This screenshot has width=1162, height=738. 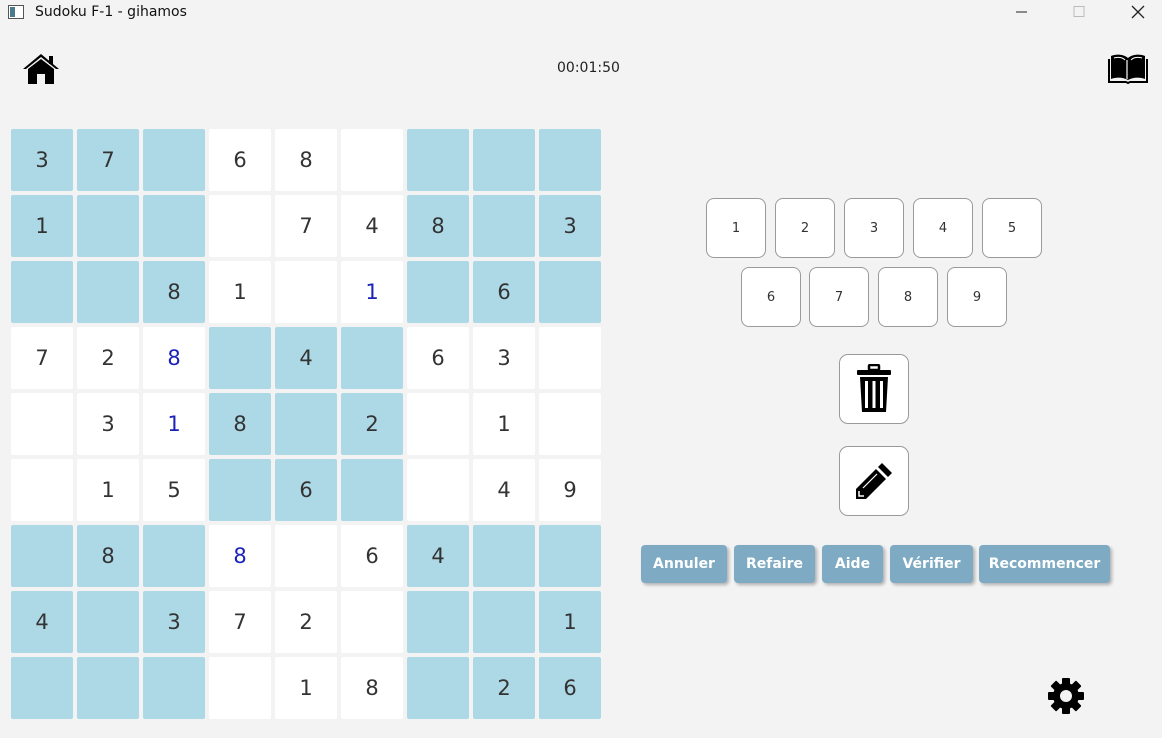 I want to click on delete-button, so click(x=874, y=389).